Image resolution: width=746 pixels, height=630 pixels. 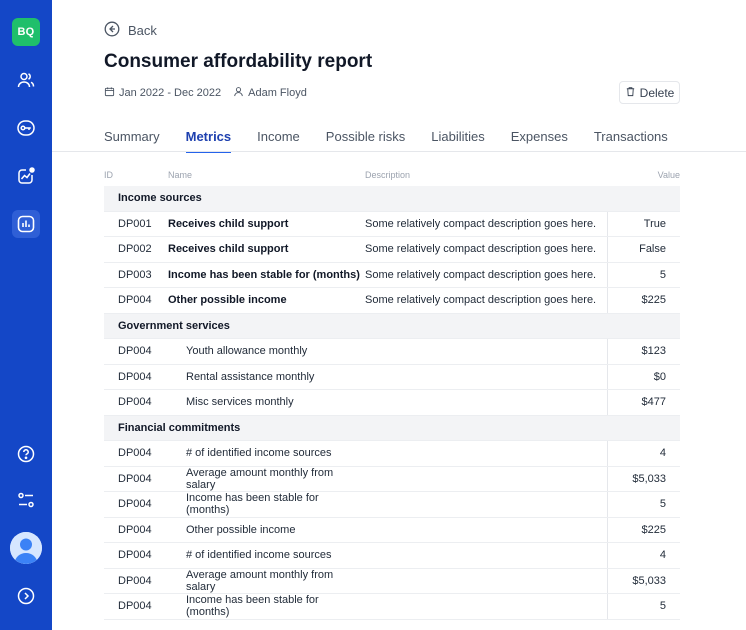 I want to click on report-meta: Jan 2022 - Dec 2022 Adam Floyd, so click(x=205, y=93).